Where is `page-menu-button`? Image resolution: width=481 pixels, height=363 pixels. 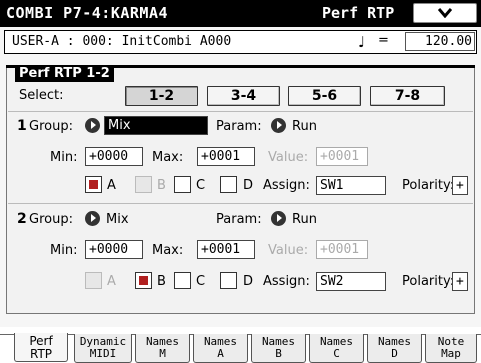
page-menu-button is located at coordinates (445, 13).